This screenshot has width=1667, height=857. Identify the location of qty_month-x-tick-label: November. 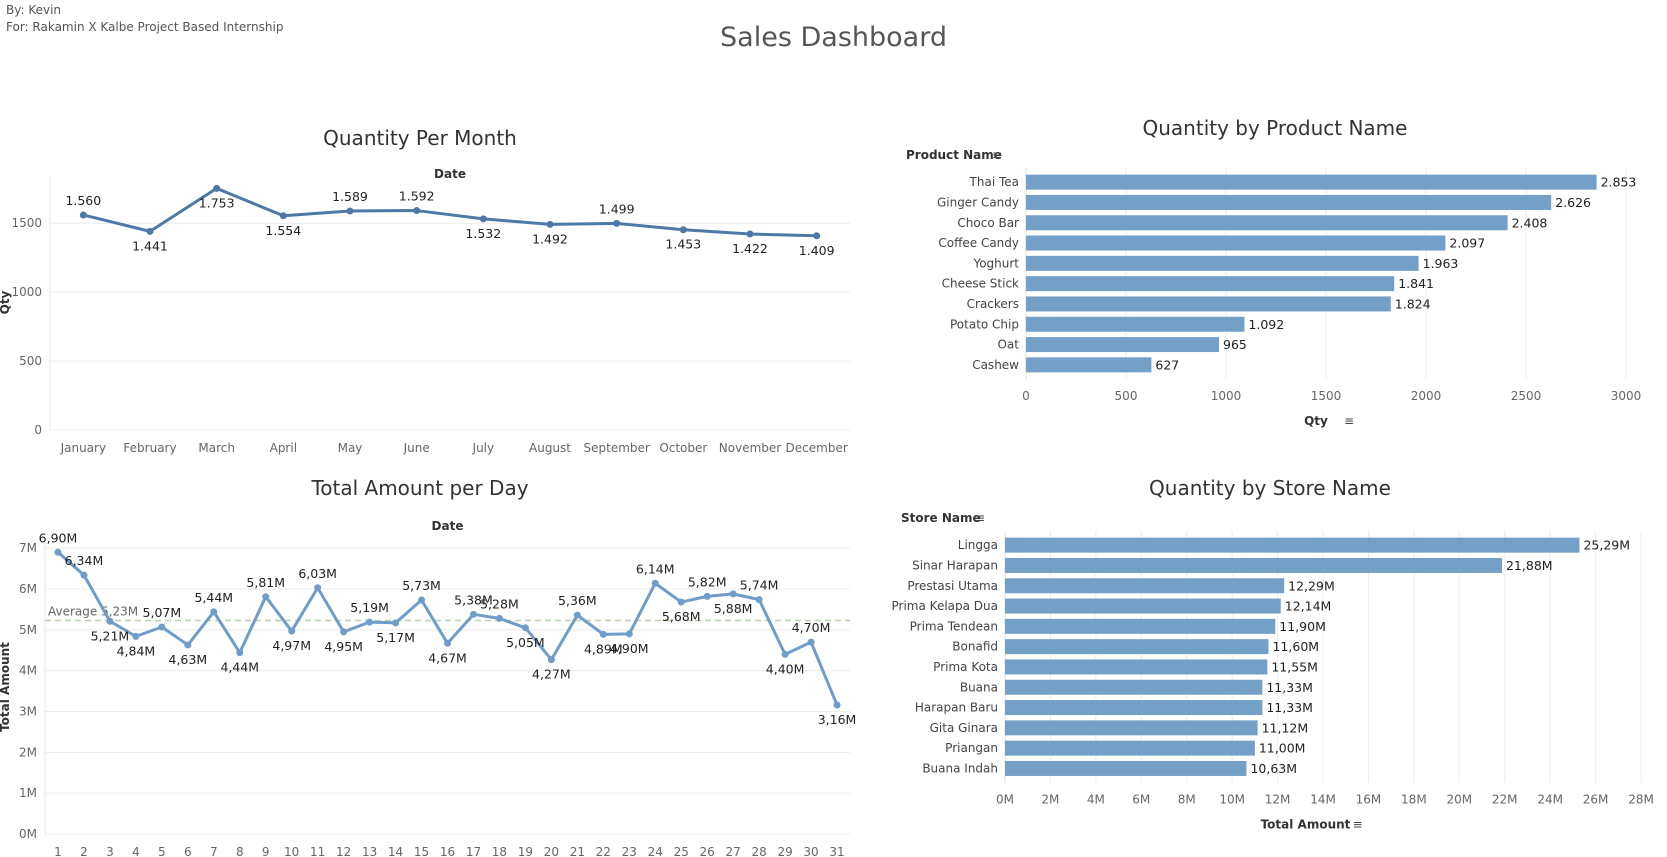
(750, 448).